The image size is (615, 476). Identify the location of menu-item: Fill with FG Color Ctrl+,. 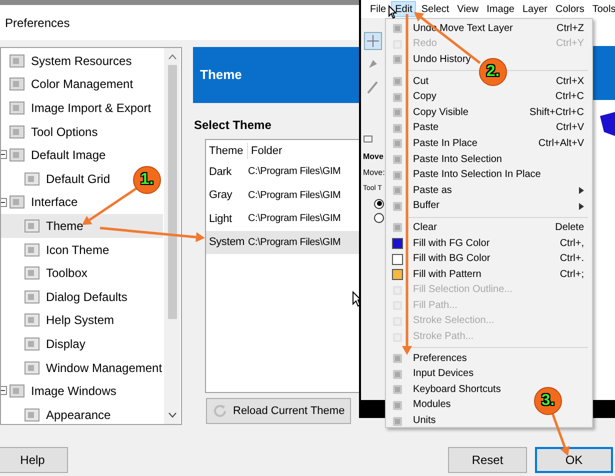
(489, 244).